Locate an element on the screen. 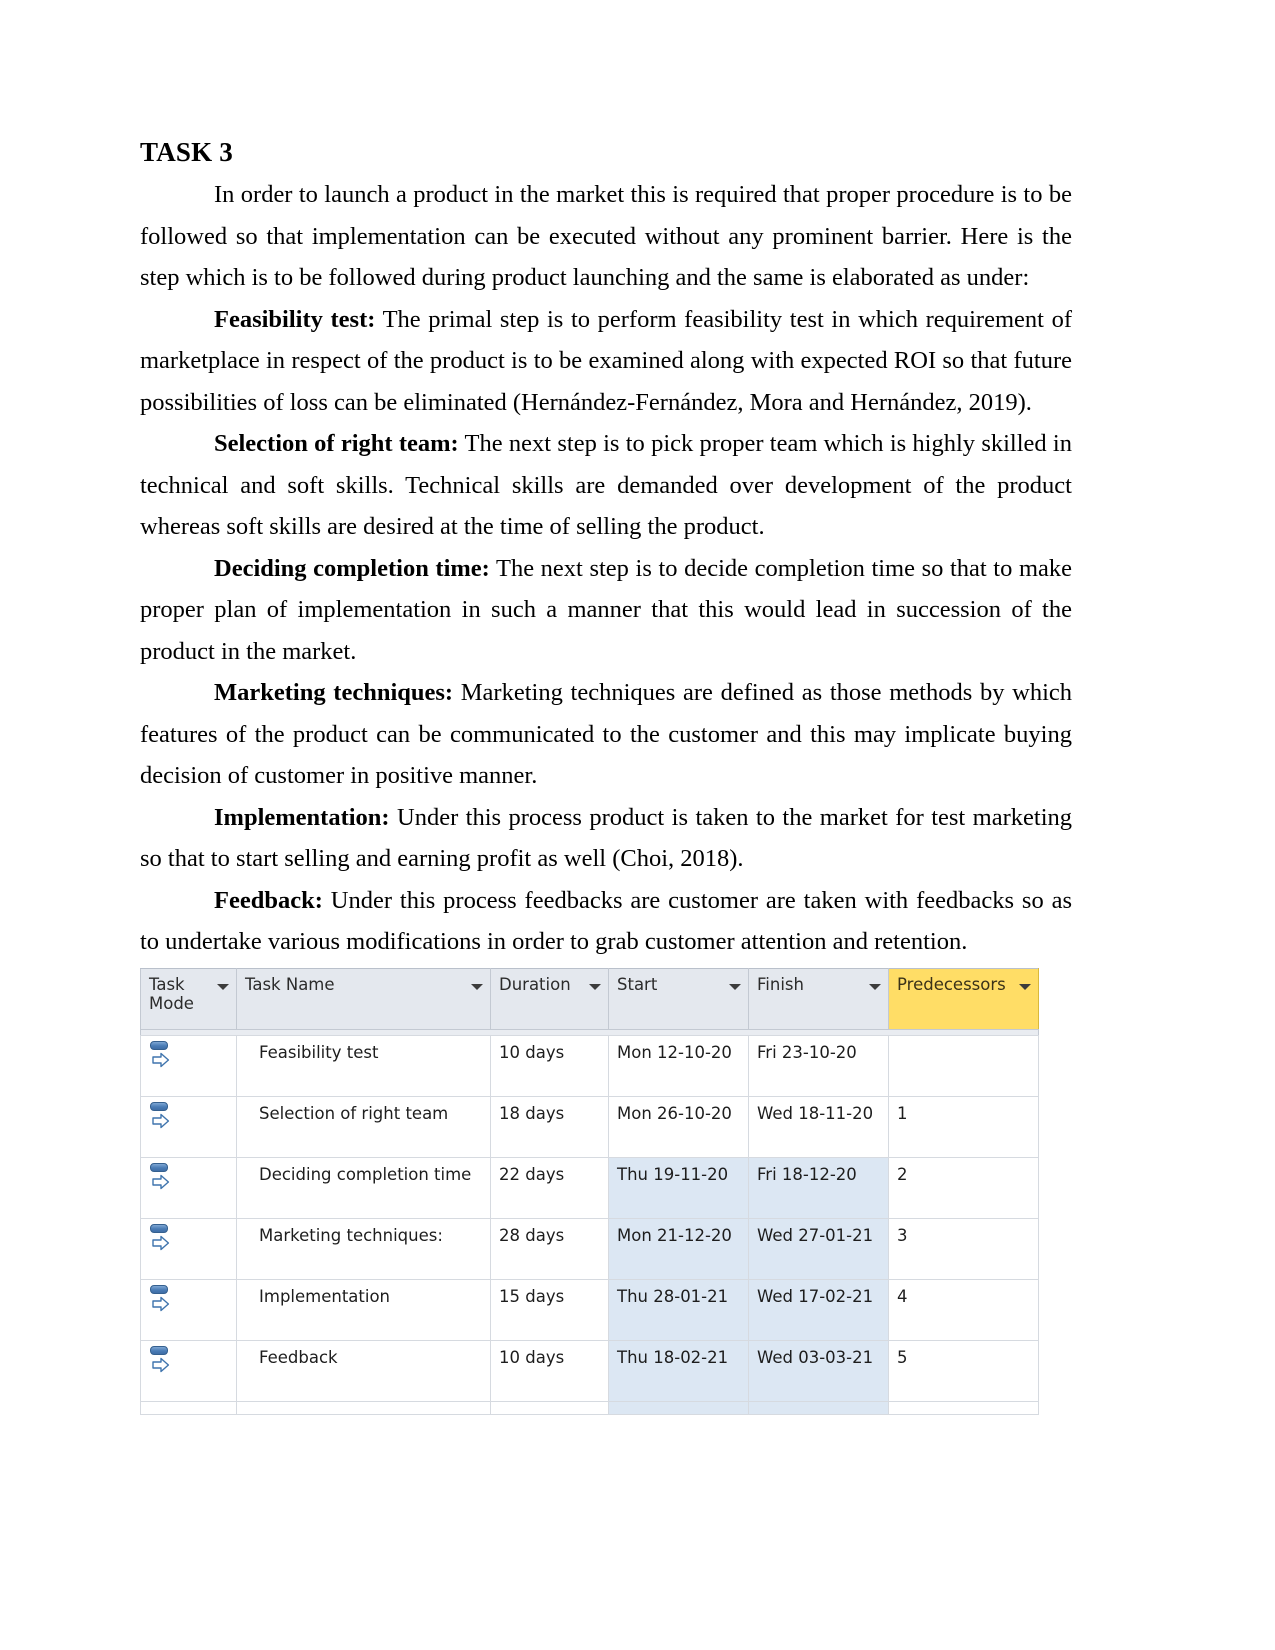 Image resolution: width=1275 pixels, height=1650 pixels. paragraph-lead: Marketing techniques: is located at coordinates (334, 693).